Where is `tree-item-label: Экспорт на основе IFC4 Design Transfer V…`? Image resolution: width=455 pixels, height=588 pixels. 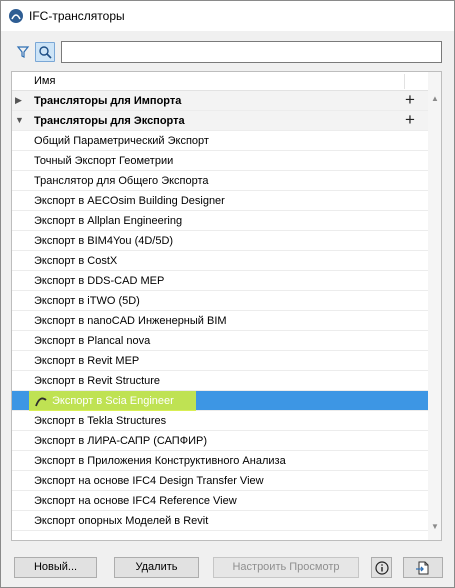
tree-item-label: Экспорт на основе IFC4 Design Transfer V… is located at coordinates (149, 481).